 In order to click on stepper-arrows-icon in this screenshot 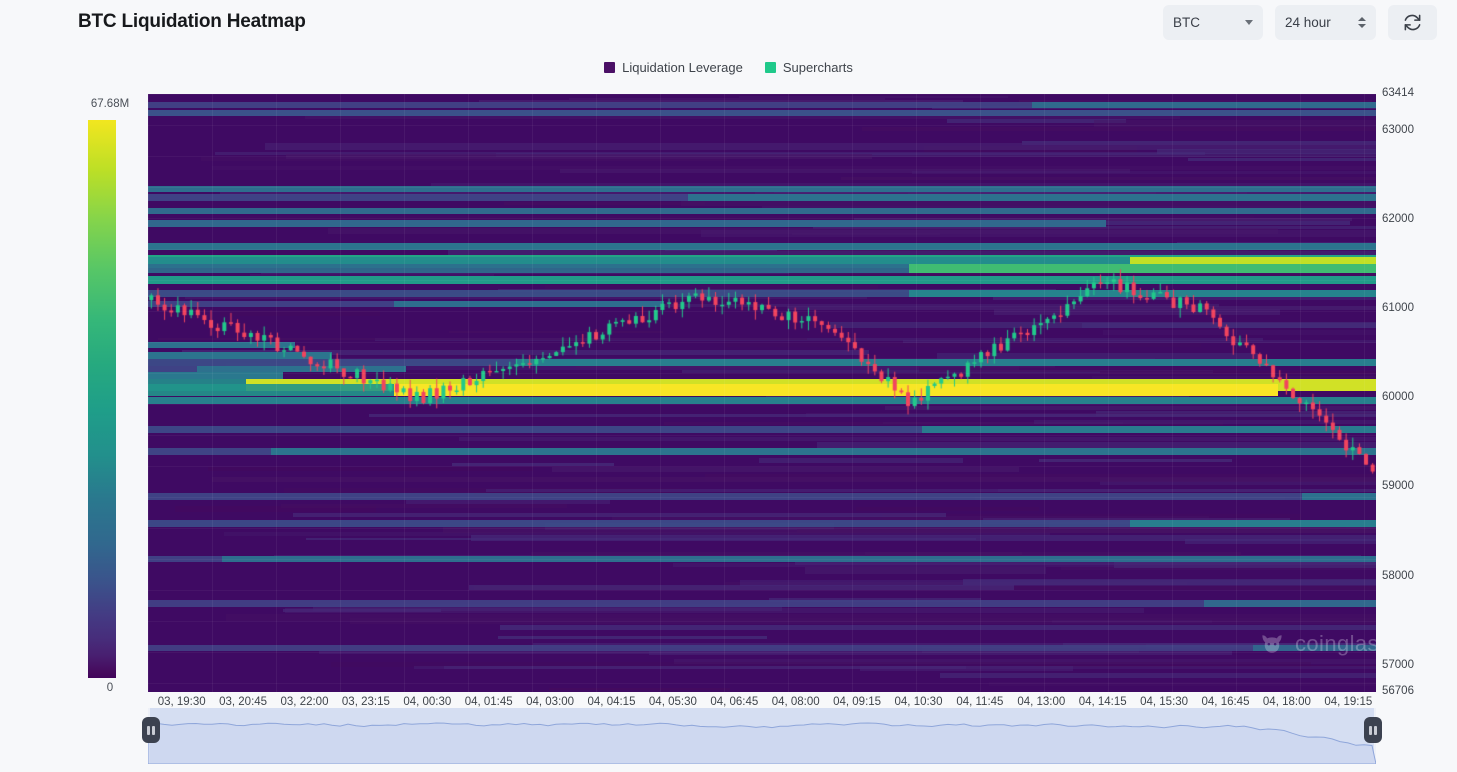, I will do `click(1362, 22)`.